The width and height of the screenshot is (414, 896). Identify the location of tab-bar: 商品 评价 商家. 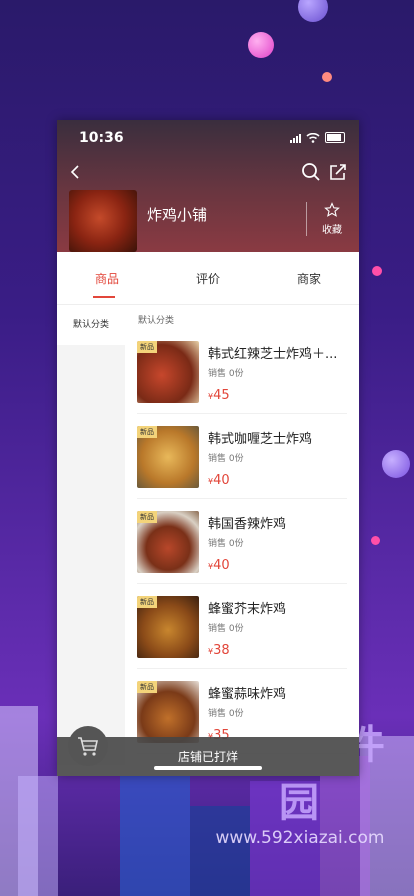
(208, 278).